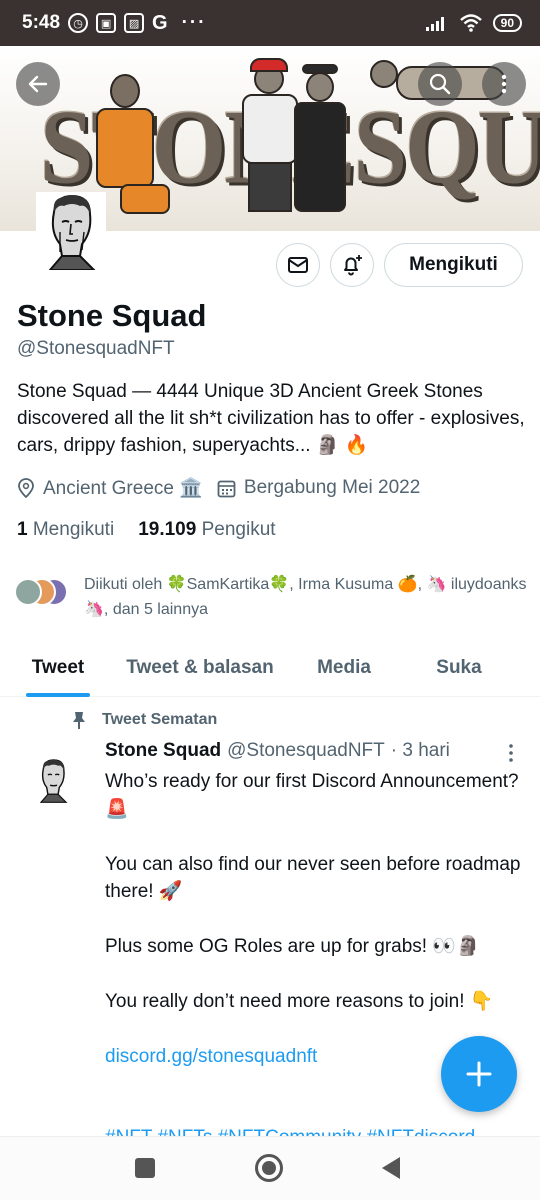 This screenshot has height=1200, width=540. I want to click on bell-plus-icon, so click(353, 265).